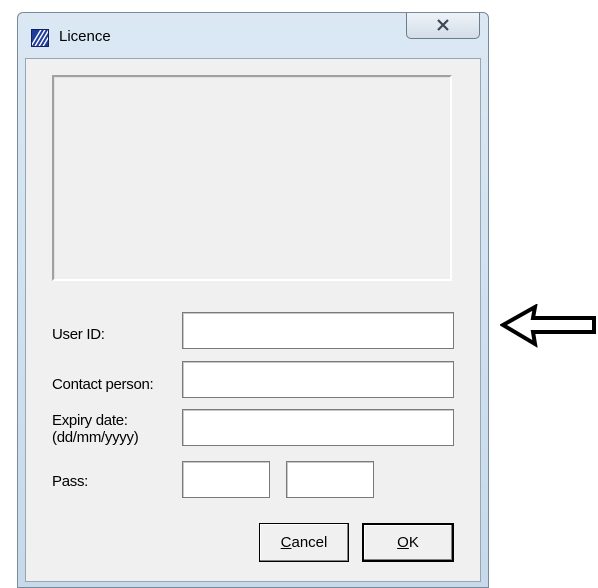 This screenshot has height=588, width=598. What do you see at coordinates (103, 384) in the screenshot?
I see `contact-person-label: Contact person:` at bounding box center [103, 384].